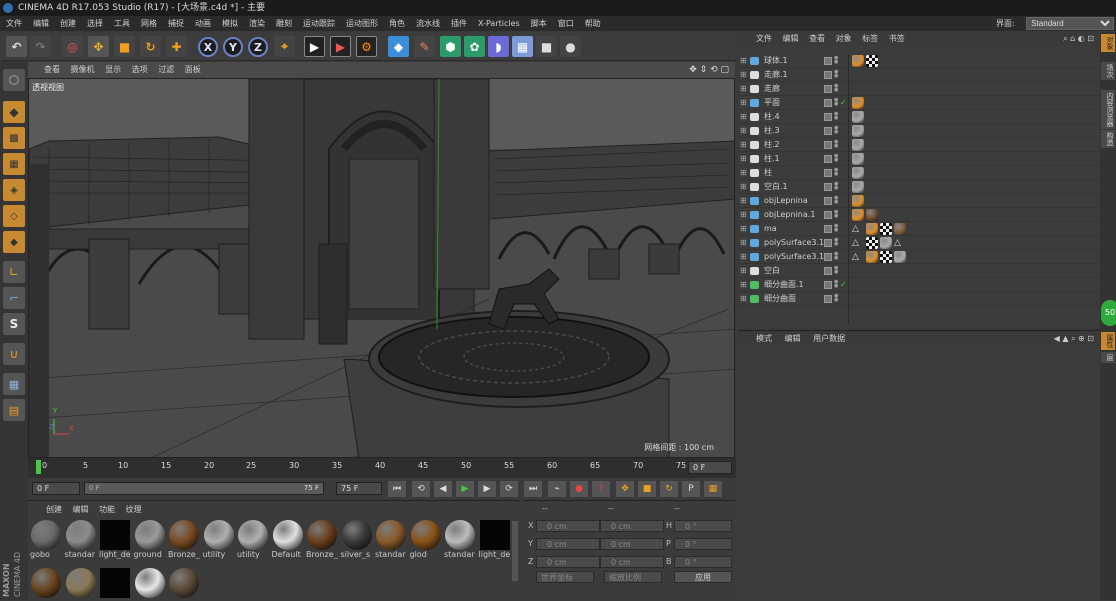 The height and width of the screenshot is (601, 1116). I want to click on edges-mode-icon: ◇, so click(14, 216).